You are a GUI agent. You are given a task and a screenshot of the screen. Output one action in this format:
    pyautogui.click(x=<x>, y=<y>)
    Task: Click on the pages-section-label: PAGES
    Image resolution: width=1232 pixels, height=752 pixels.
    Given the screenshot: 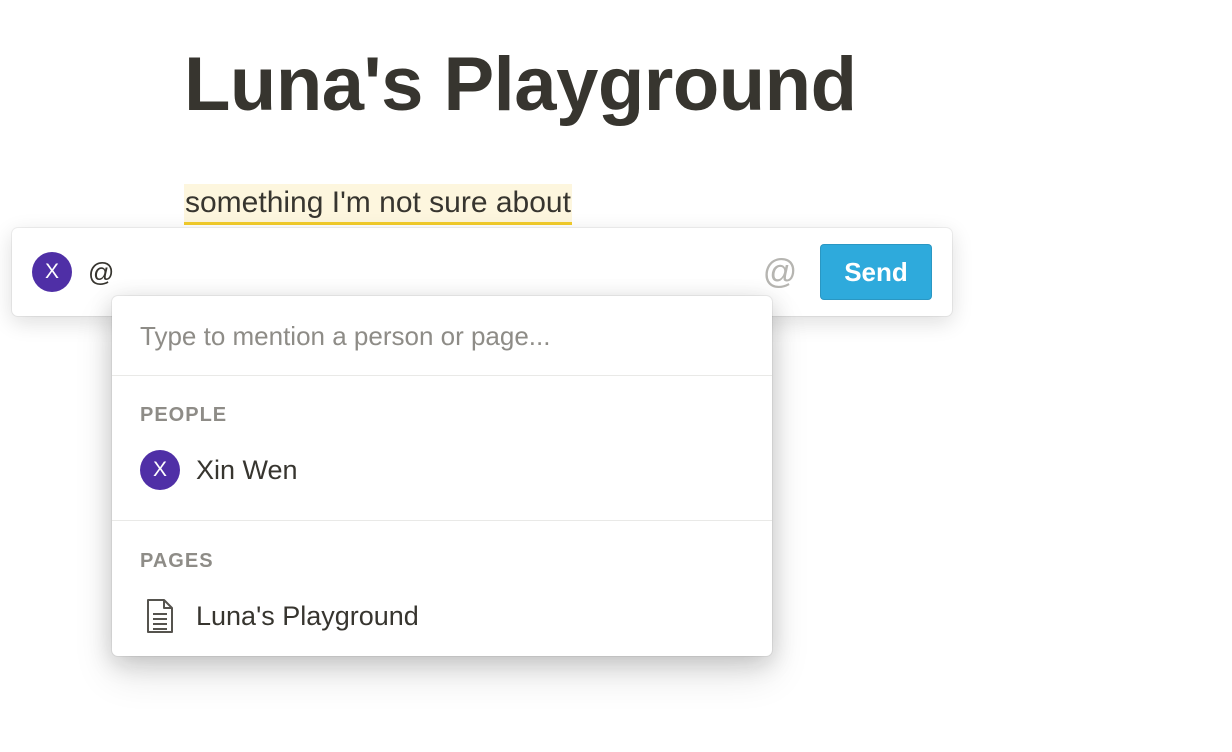 What is the action you would take?
    pyautogui.click(x=177, y=561)
    